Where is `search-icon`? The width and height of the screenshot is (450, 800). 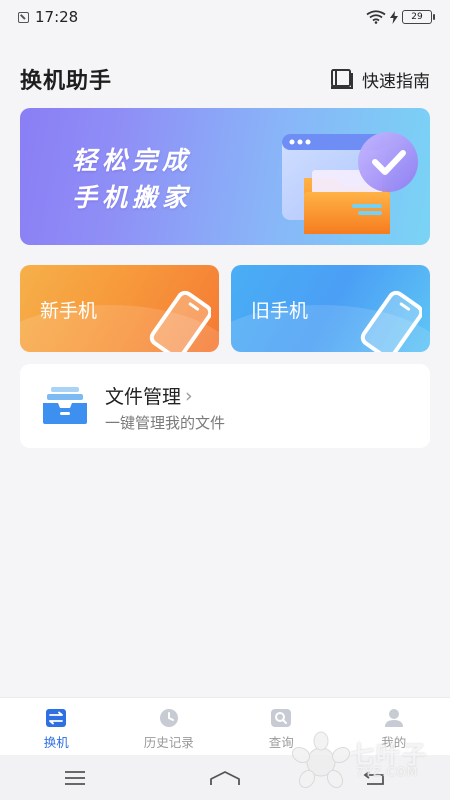
search-icon is located at coordinates (281, 718).